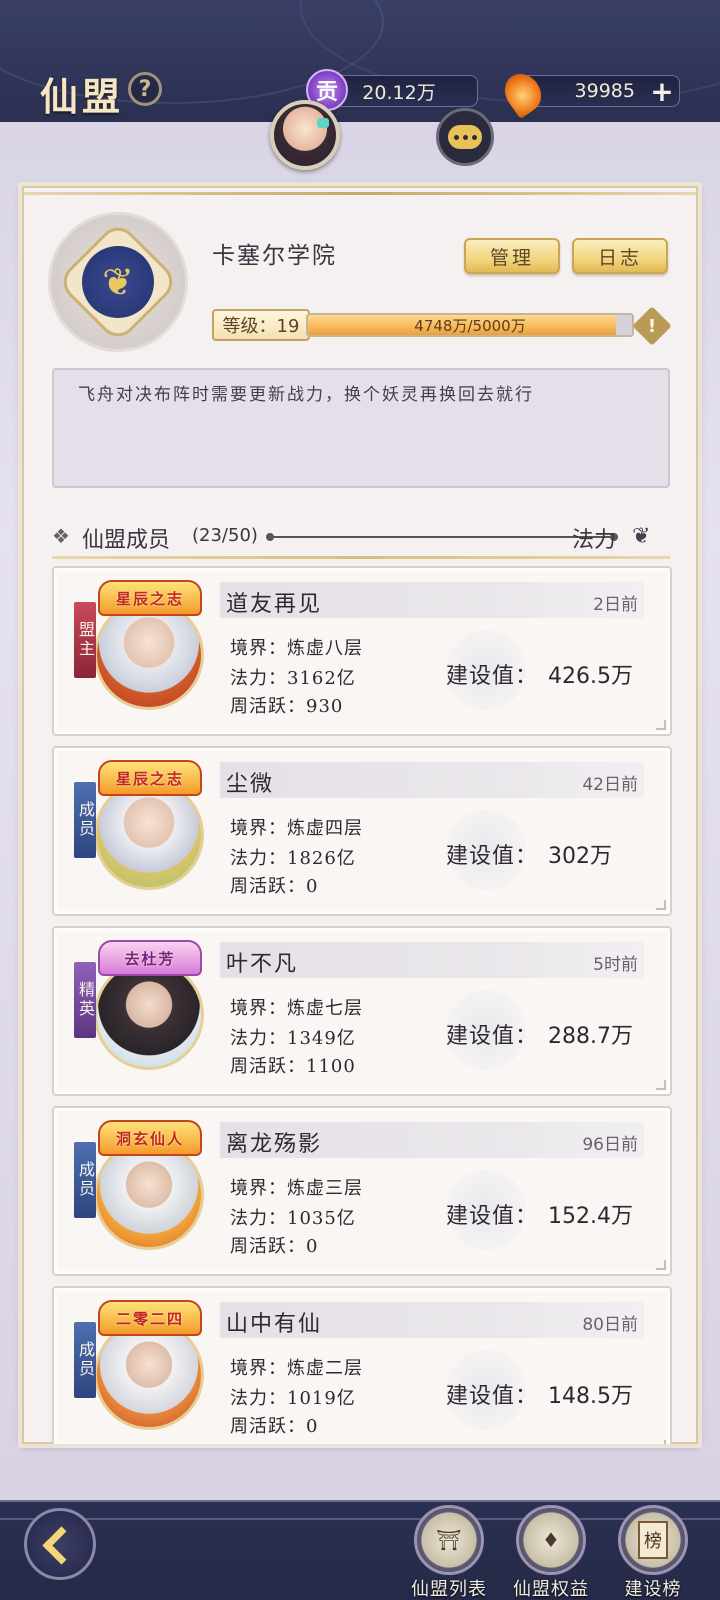  I want to click on member-name: 尘微, so click(250, 784).